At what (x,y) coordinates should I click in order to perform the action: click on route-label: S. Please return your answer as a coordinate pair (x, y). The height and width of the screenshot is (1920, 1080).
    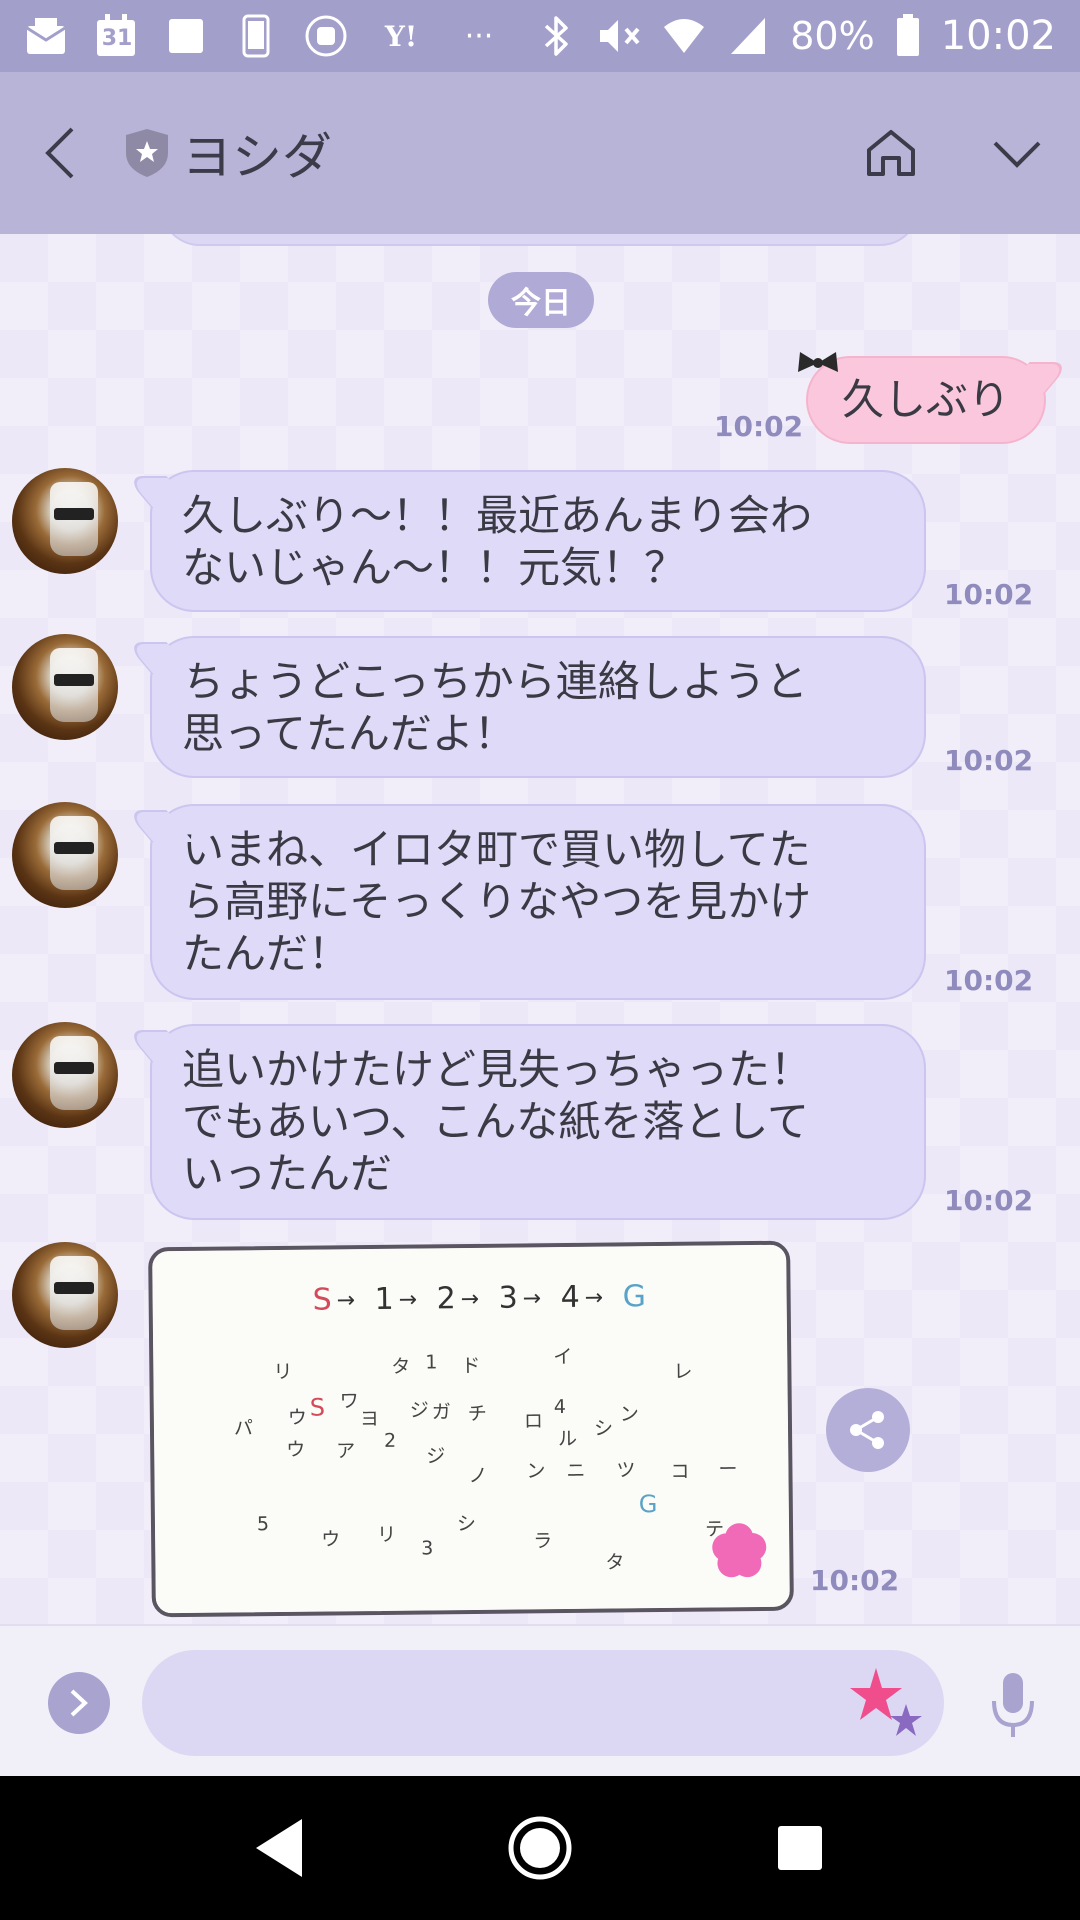
    Looking at the image, I should click on (321, 1299).